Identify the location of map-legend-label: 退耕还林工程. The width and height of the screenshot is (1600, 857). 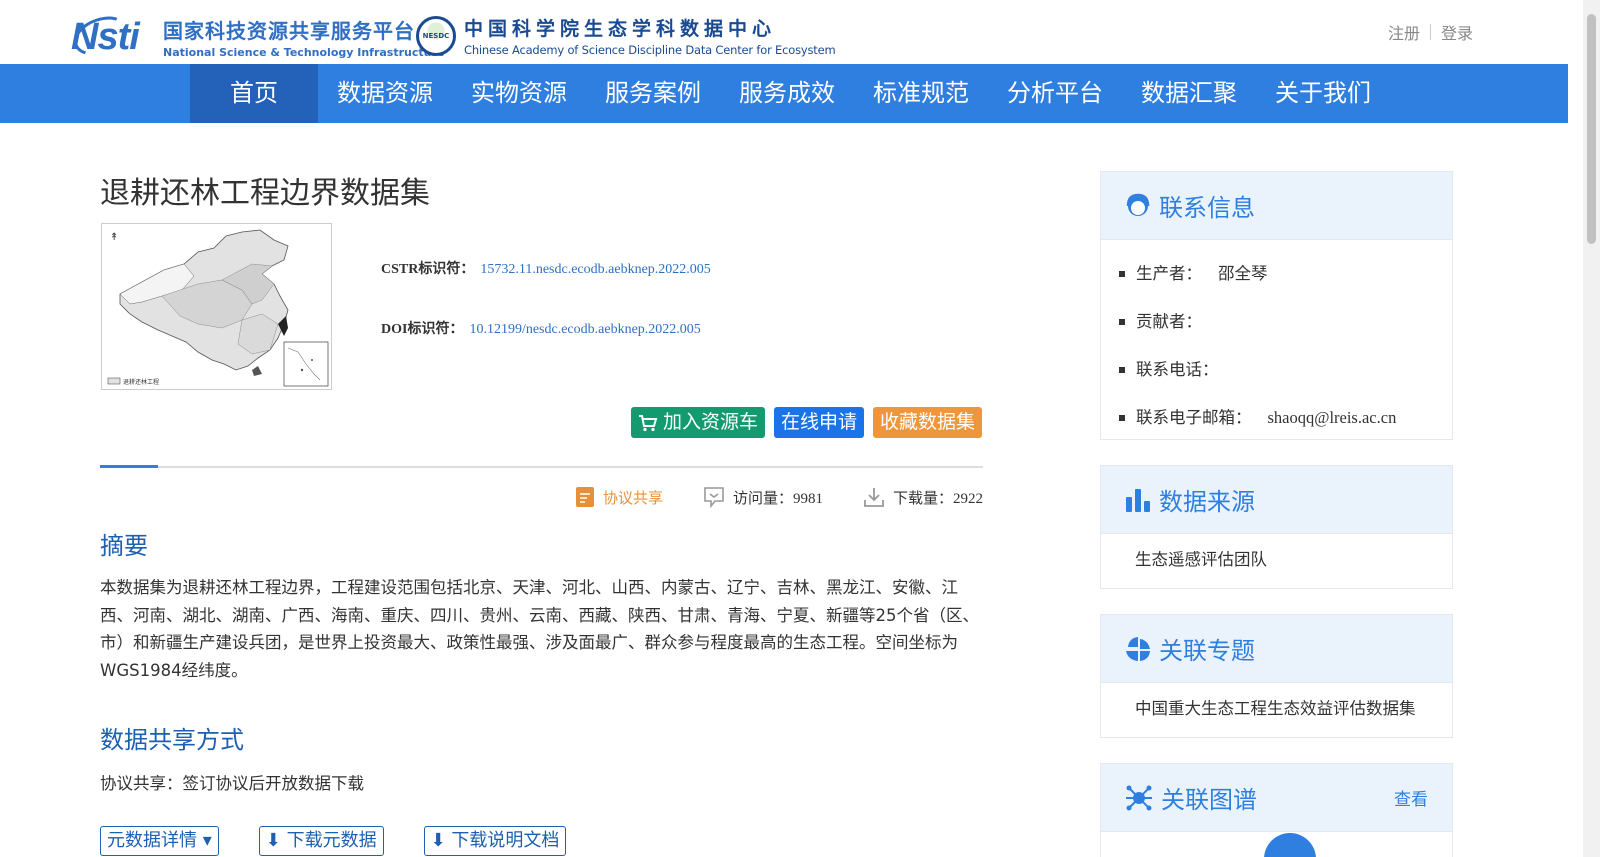
(141, 382).